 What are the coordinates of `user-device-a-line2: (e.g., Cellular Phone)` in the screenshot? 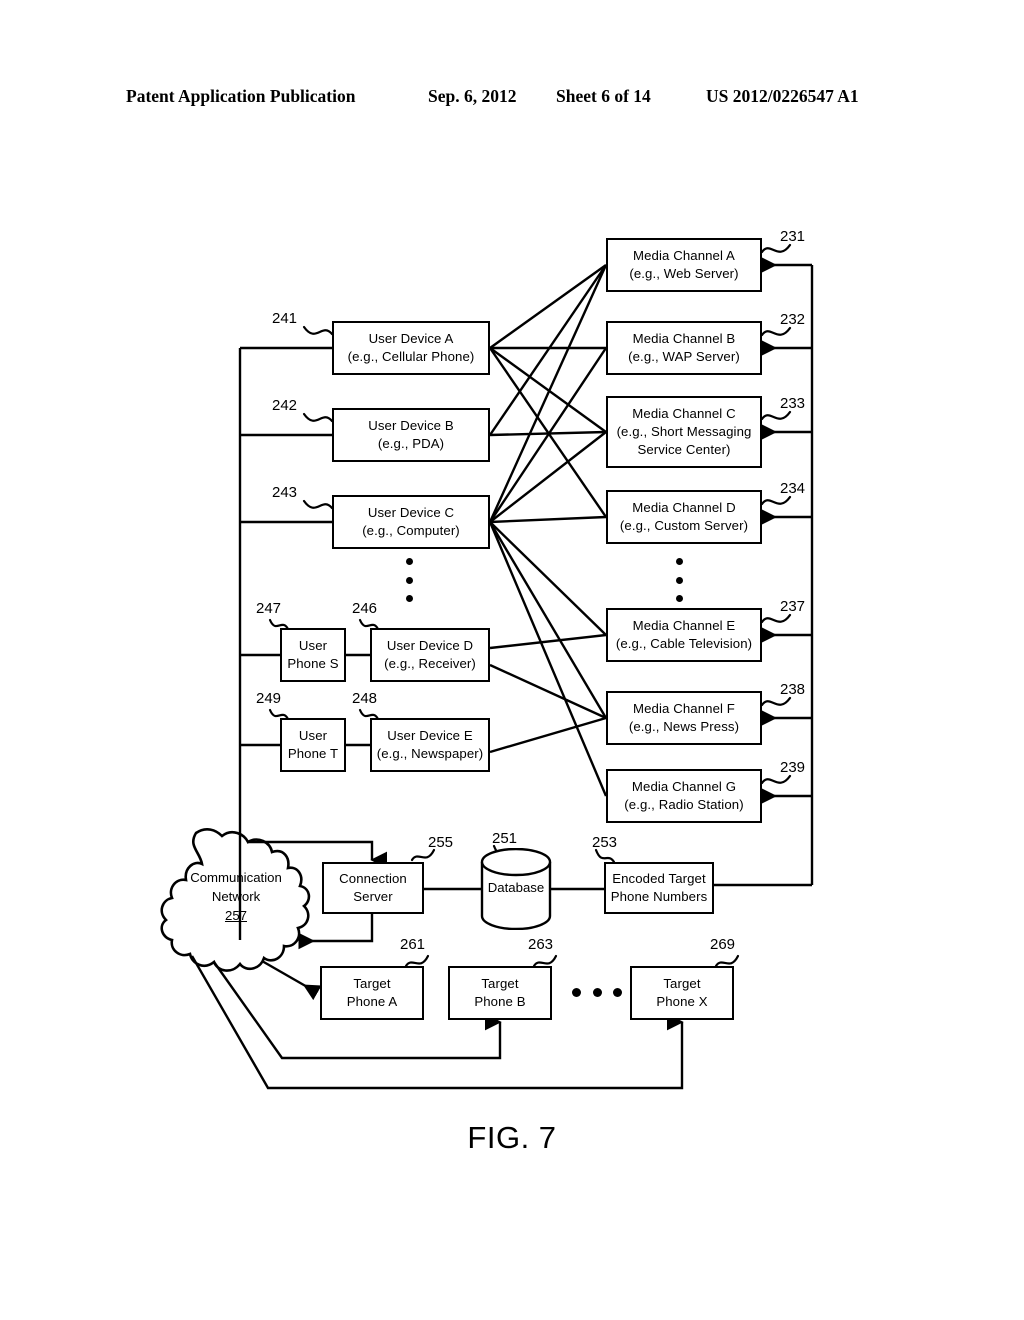 It's located at (411, 356).